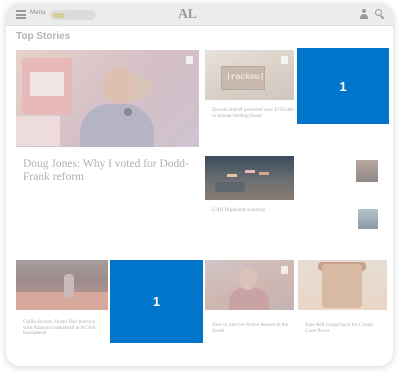 This screenshot has height=372, width=399. I want to click on icecream-story-image, so click(342, 285).